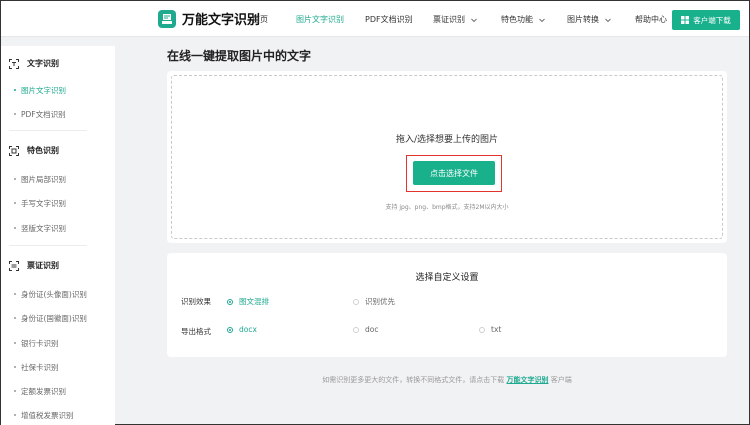 Image resolution: width=750 pixels, height=425 pixels. What do you see at coordinates (50, 318) in the screenshot?
I see `sidebar-item-idcard-back: 身份证(国徽面)识别` at bounding box center [50, 318].